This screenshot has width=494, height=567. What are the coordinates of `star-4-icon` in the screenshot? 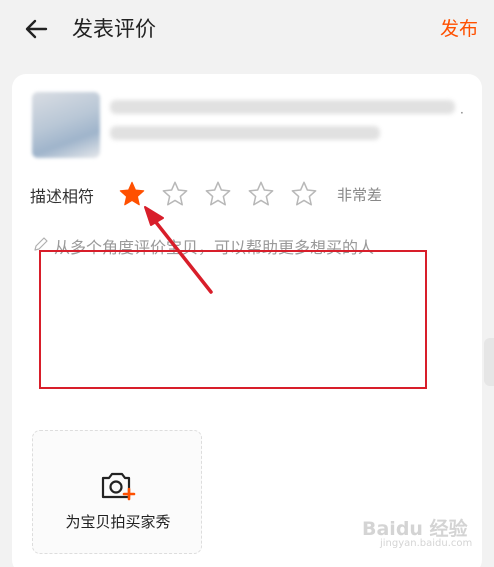 It's located at (261, 194).